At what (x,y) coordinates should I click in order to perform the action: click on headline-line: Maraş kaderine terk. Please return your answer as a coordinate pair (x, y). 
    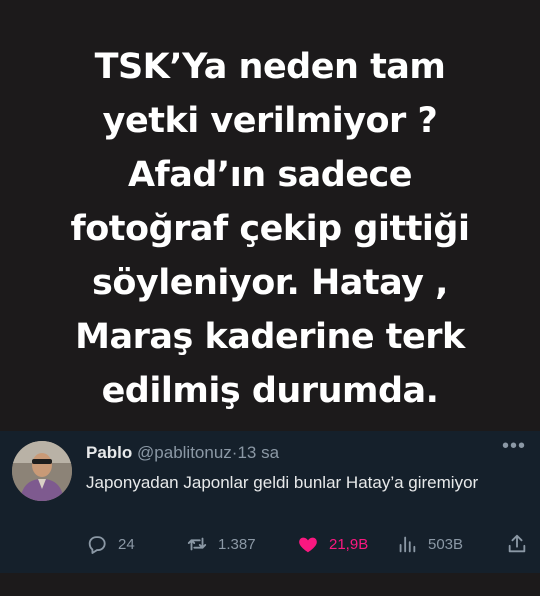
    Looking at the image, I should click on (270, 337).